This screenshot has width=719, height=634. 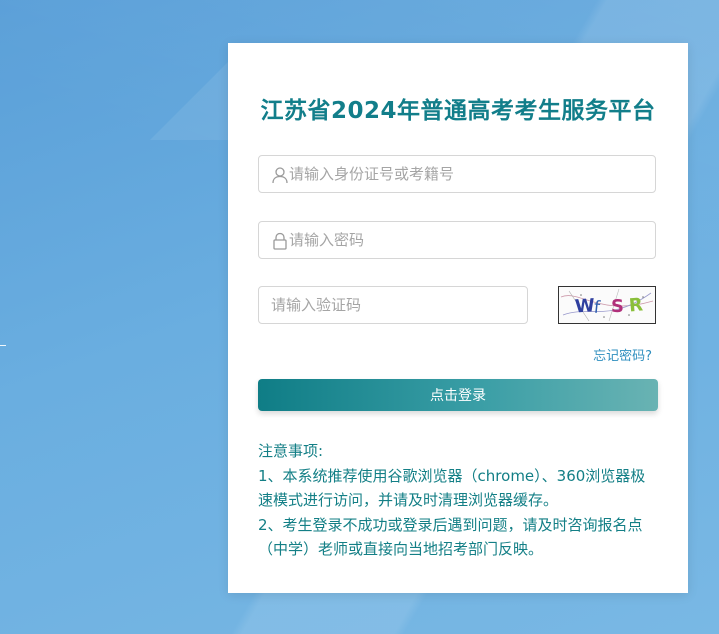 What do you see at coordinates (291, 451) in the screenshot?
I see `notice-heading: 注意事项:` at bounding box center [291, 451].